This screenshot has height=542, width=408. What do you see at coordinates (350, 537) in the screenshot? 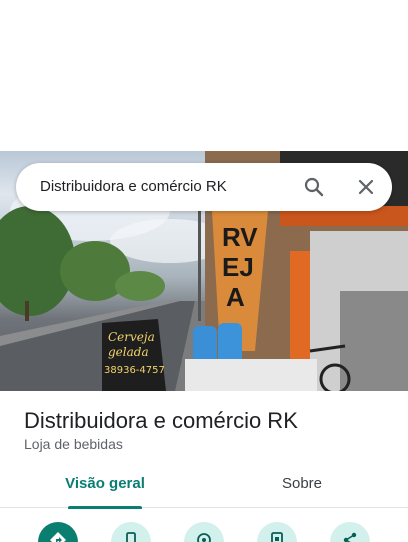
I see `share-icon` at bounding box center [350, 537].